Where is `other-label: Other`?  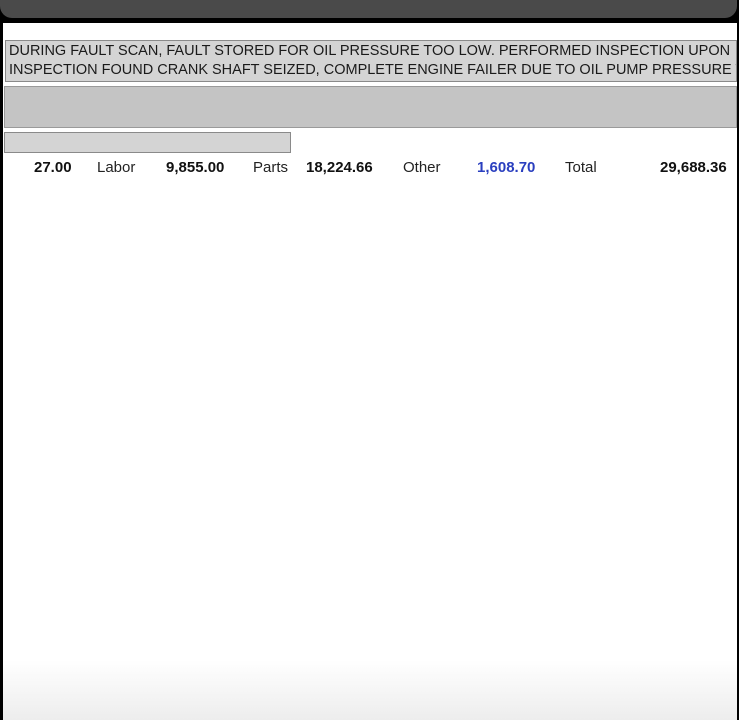
other-label: Other is located at coordinates (422, 167).